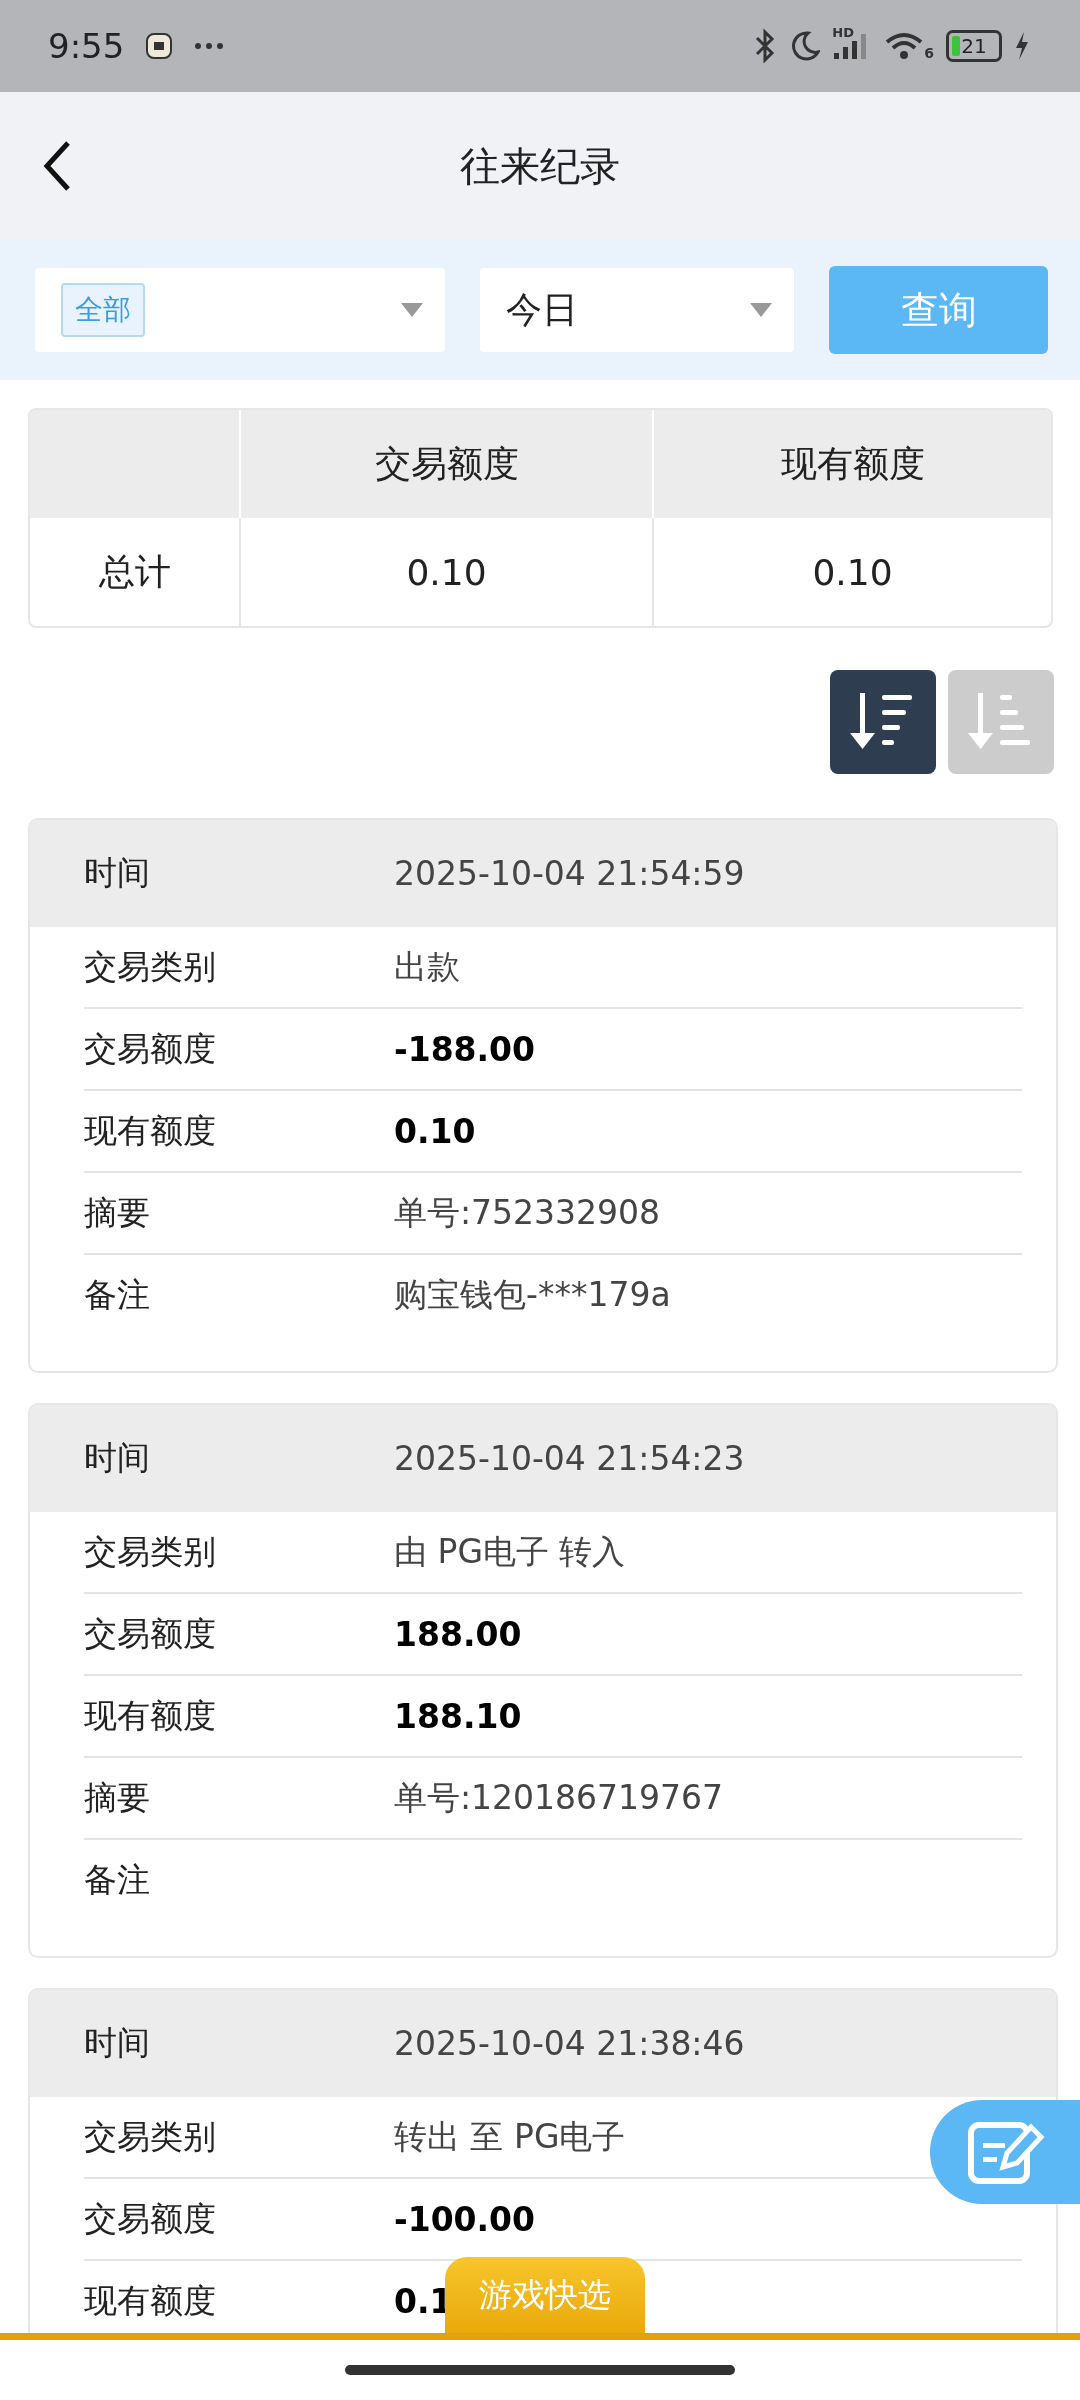  Describe the element at coordinates (103, 310) in the screenshot. I see `selected-tag: 全部` at that location.